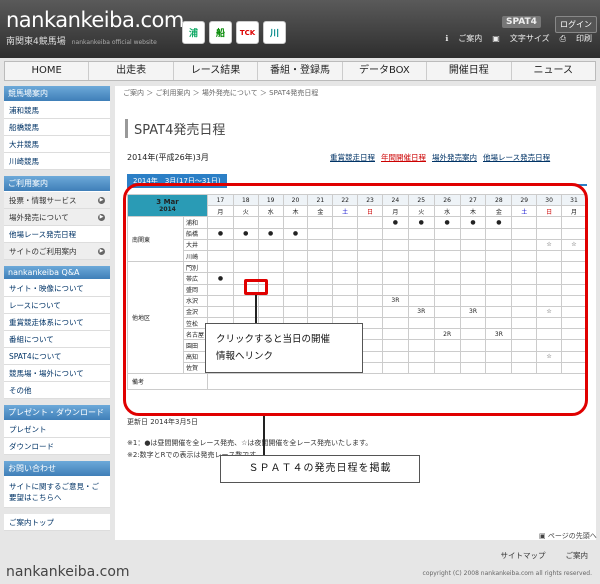  Describe the element at coordinates (57, 469) in the screenshot. I see `sidebar-heading-contact: お問い合わせ` at that location.